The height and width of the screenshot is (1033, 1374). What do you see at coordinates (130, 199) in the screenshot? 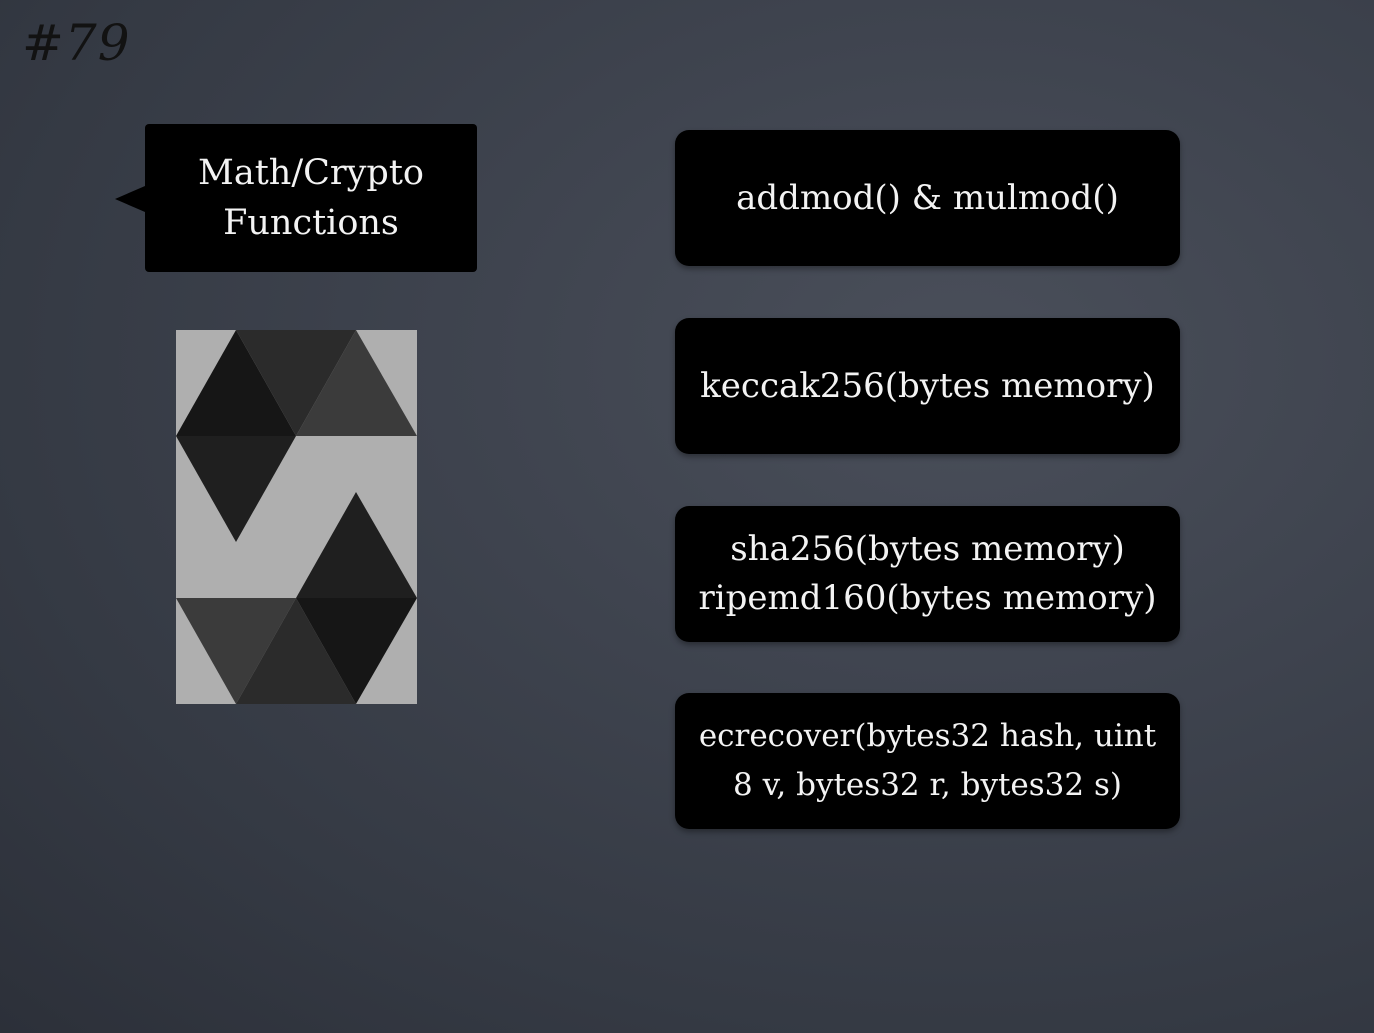
I see `callout-pointer` at bounding box center [130, 199].